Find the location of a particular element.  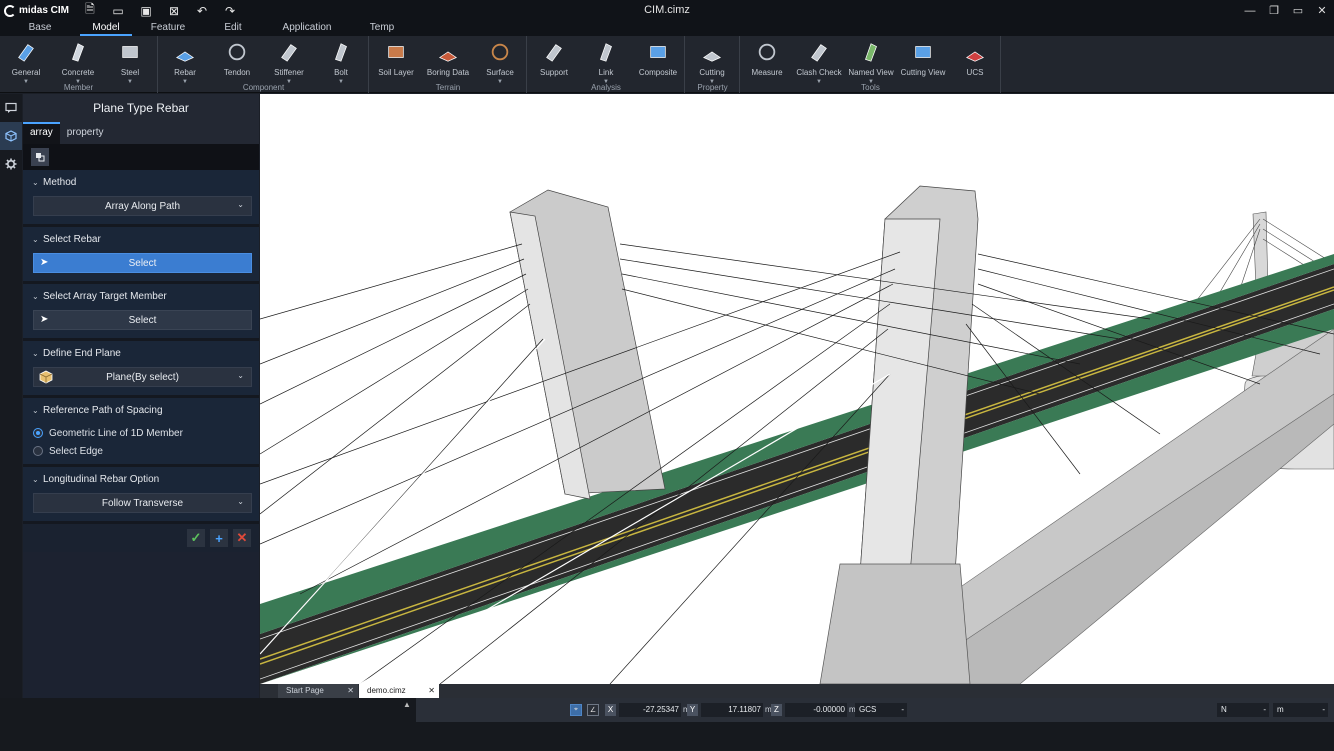

select-rebar-section: ⌄ Select Rebar ➤ Select is located at coordinates (141, 255).